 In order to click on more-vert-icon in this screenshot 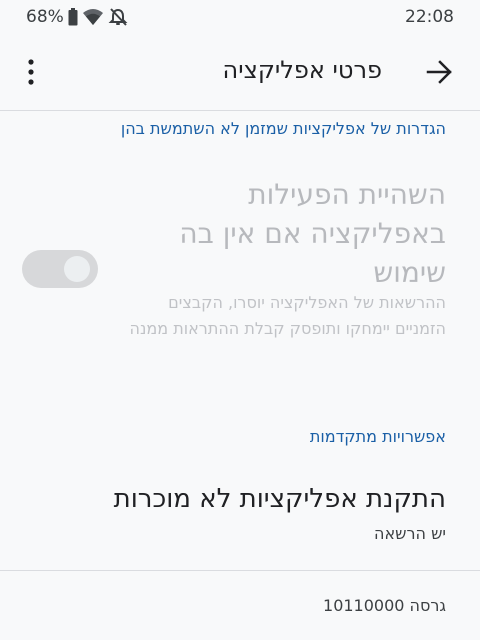, I will do `click(31, 72)`.